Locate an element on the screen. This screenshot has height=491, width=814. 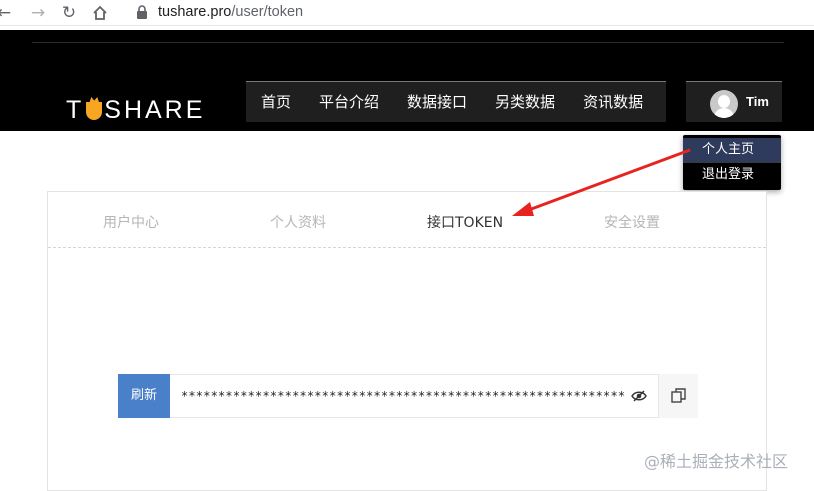
eye-slash-icon is located at coordinates (639, 396).